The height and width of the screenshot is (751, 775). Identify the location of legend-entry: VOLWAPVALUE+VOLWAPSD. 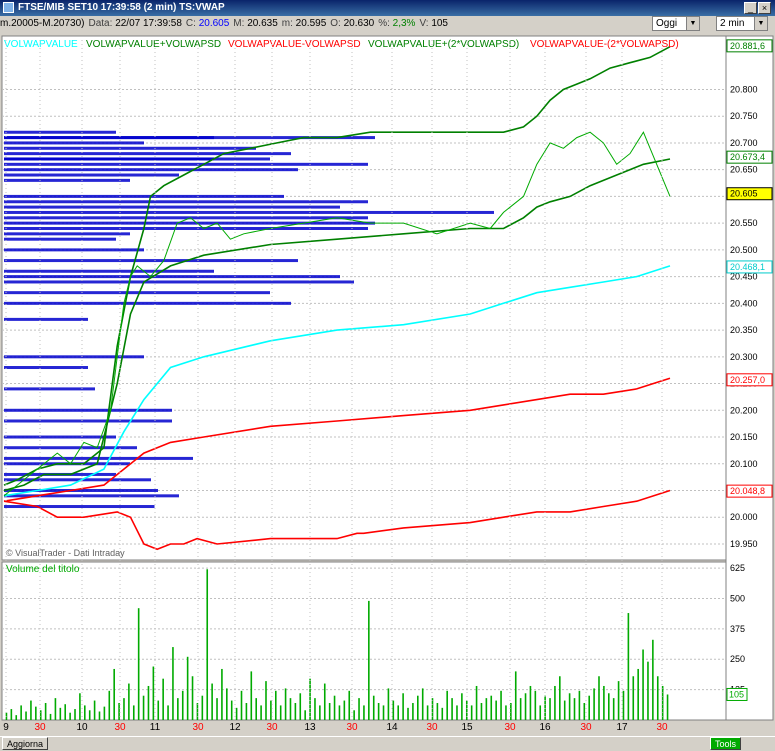
(153, 44).